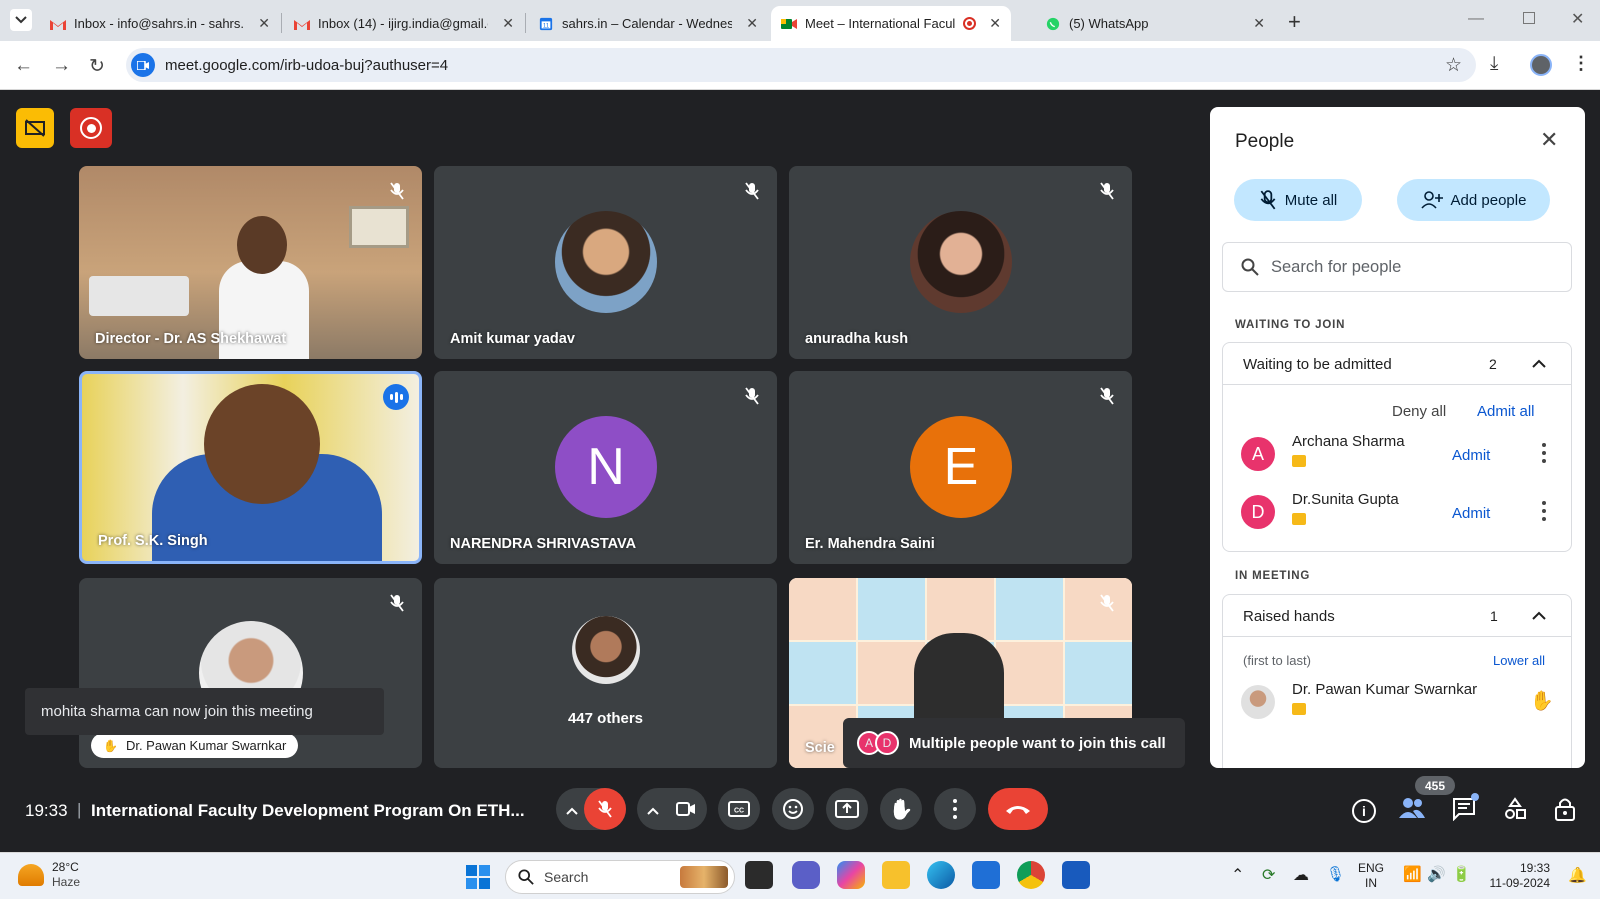  What do you see at coordinates (1018, 809) in the screenshot?
I see `leave-call-button` at bounding box center [1018, 809].